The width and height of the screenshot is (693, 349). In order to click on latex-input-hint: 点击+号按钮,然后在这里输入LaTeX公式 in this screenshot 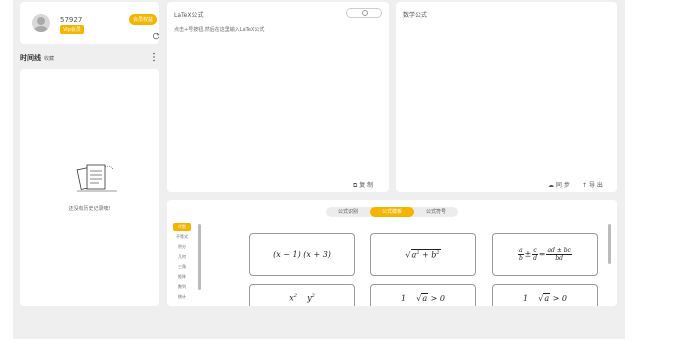, I will do `click(219, 29)`.